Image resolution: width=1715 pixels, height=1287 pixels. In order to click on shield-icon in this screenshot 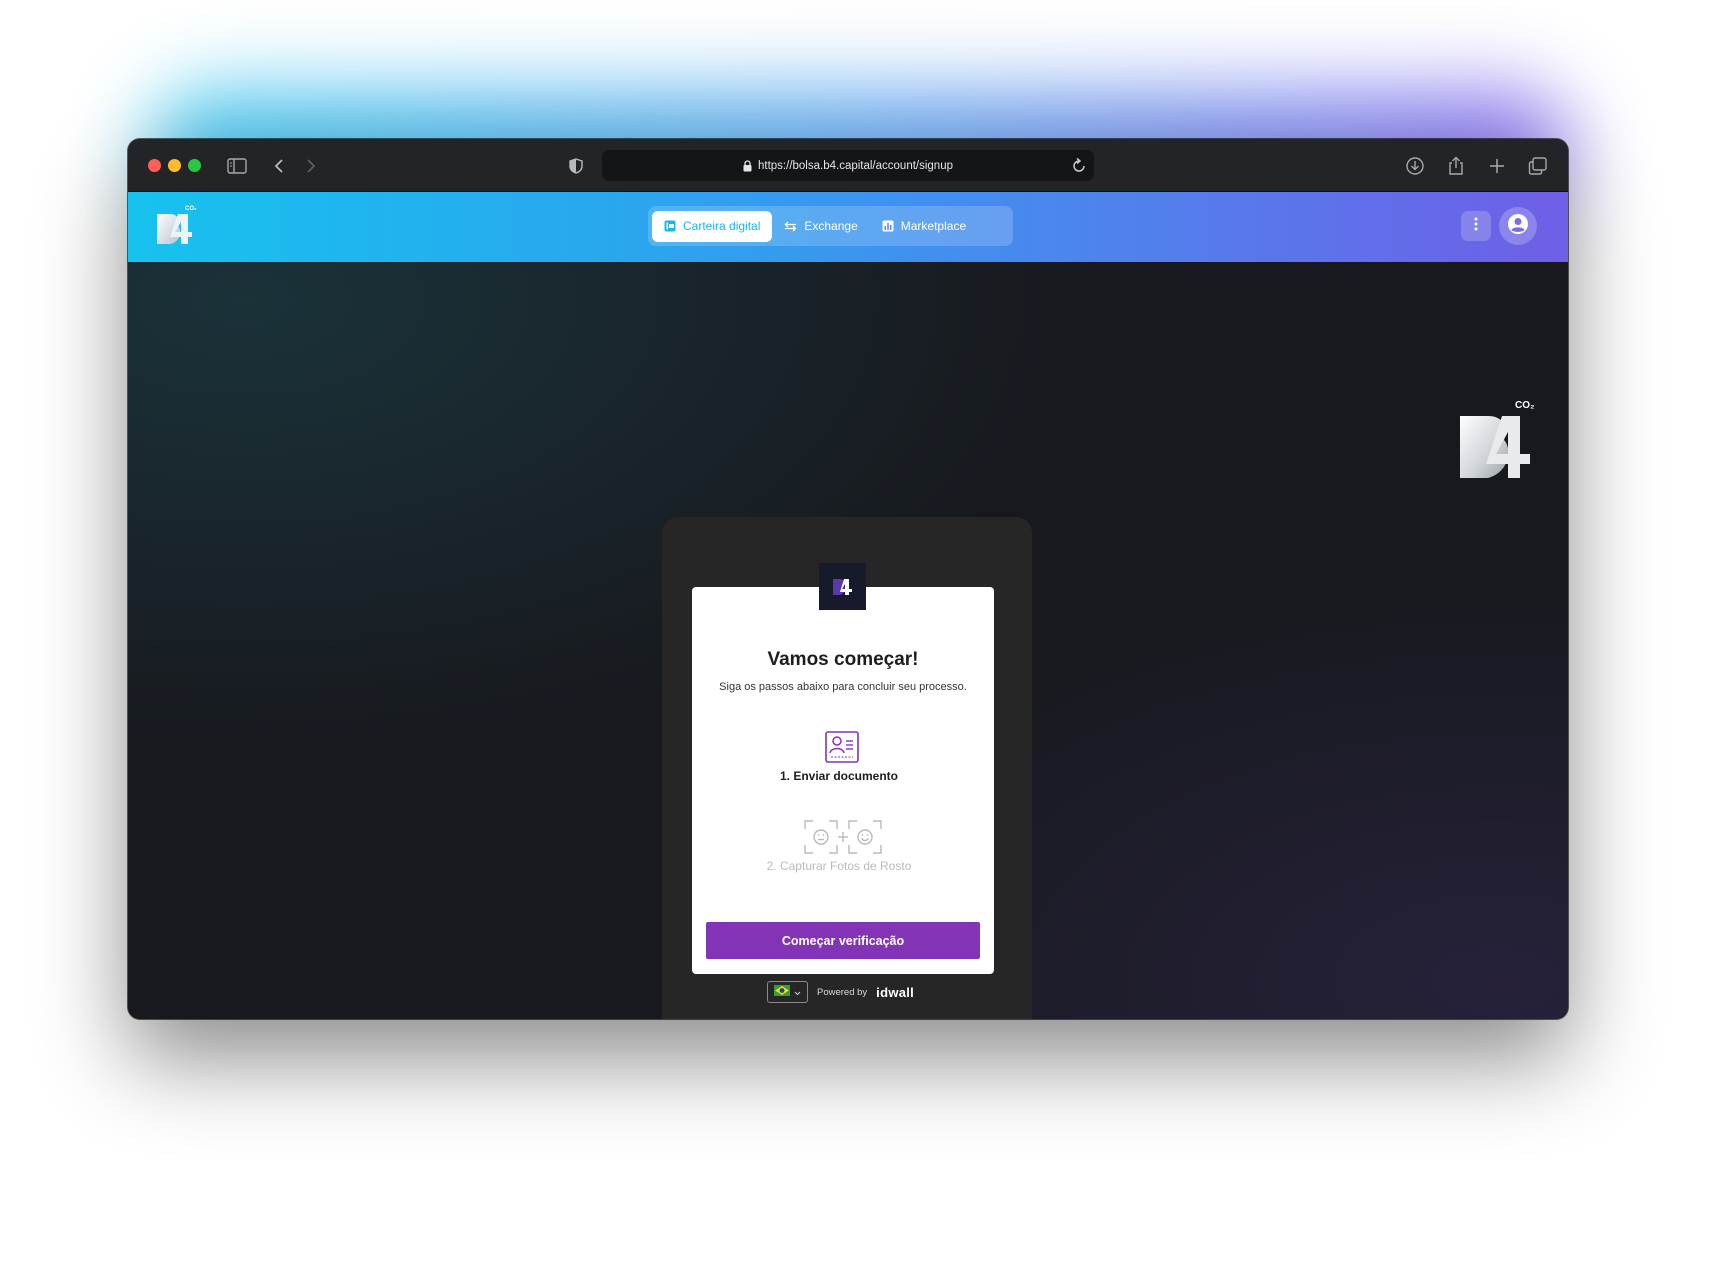, I will do `click(576, 166)`.